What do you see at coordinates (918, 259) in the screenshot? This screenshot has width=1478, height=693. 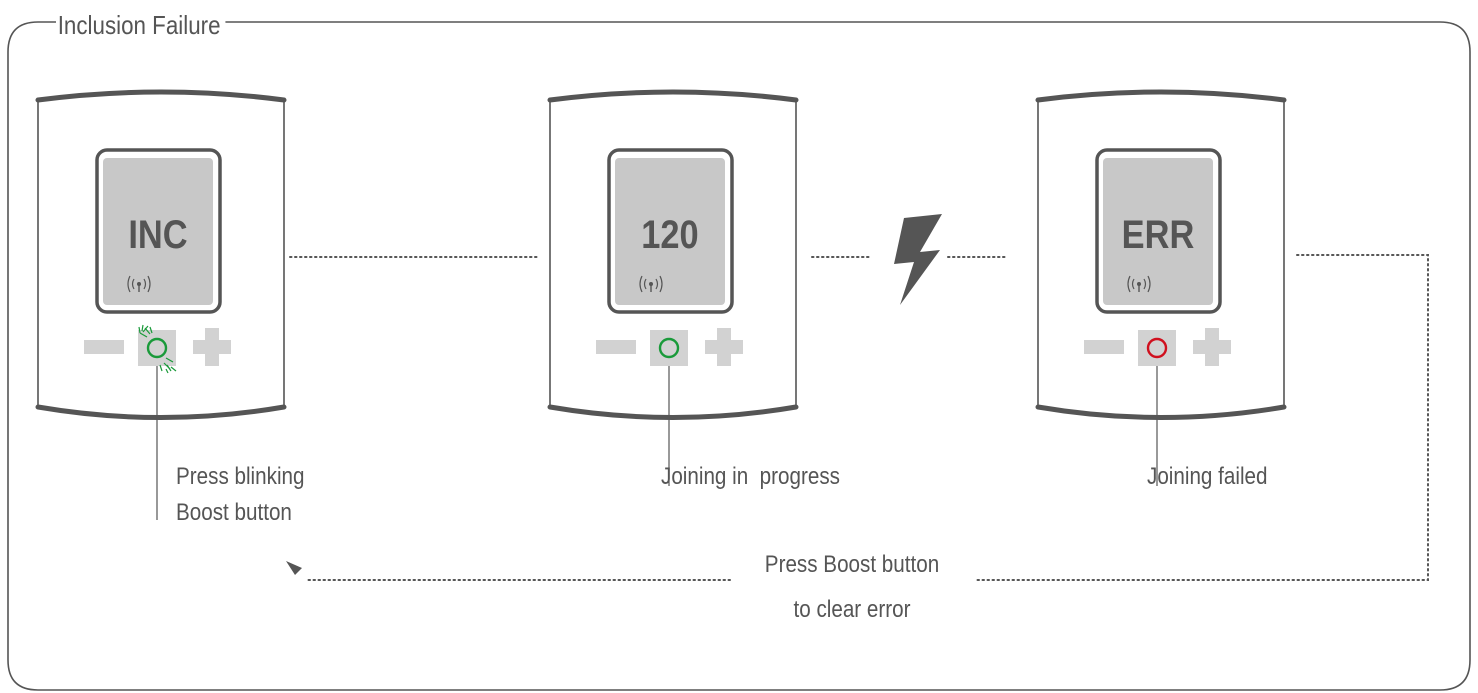 I see `lightning-bolt-icon` at bounding box center [918, 259].